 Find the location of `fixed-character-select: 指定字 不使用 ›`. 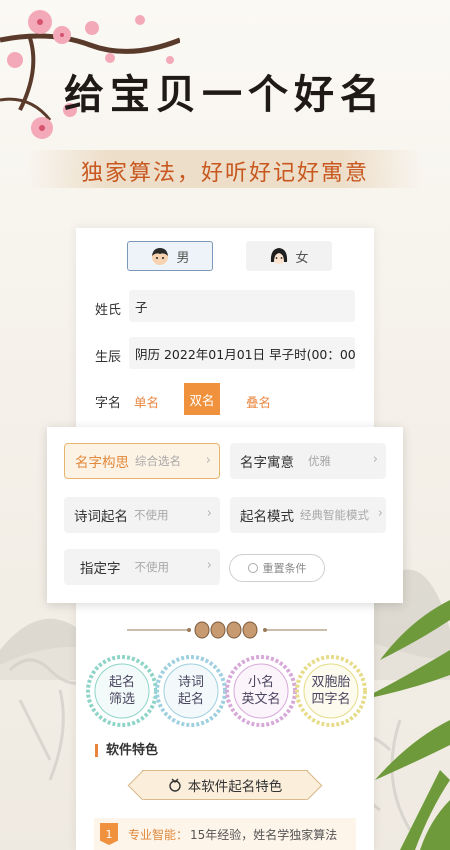

fixed-character-select: 指定字 不使用 › is located at coordinates (142, 567).